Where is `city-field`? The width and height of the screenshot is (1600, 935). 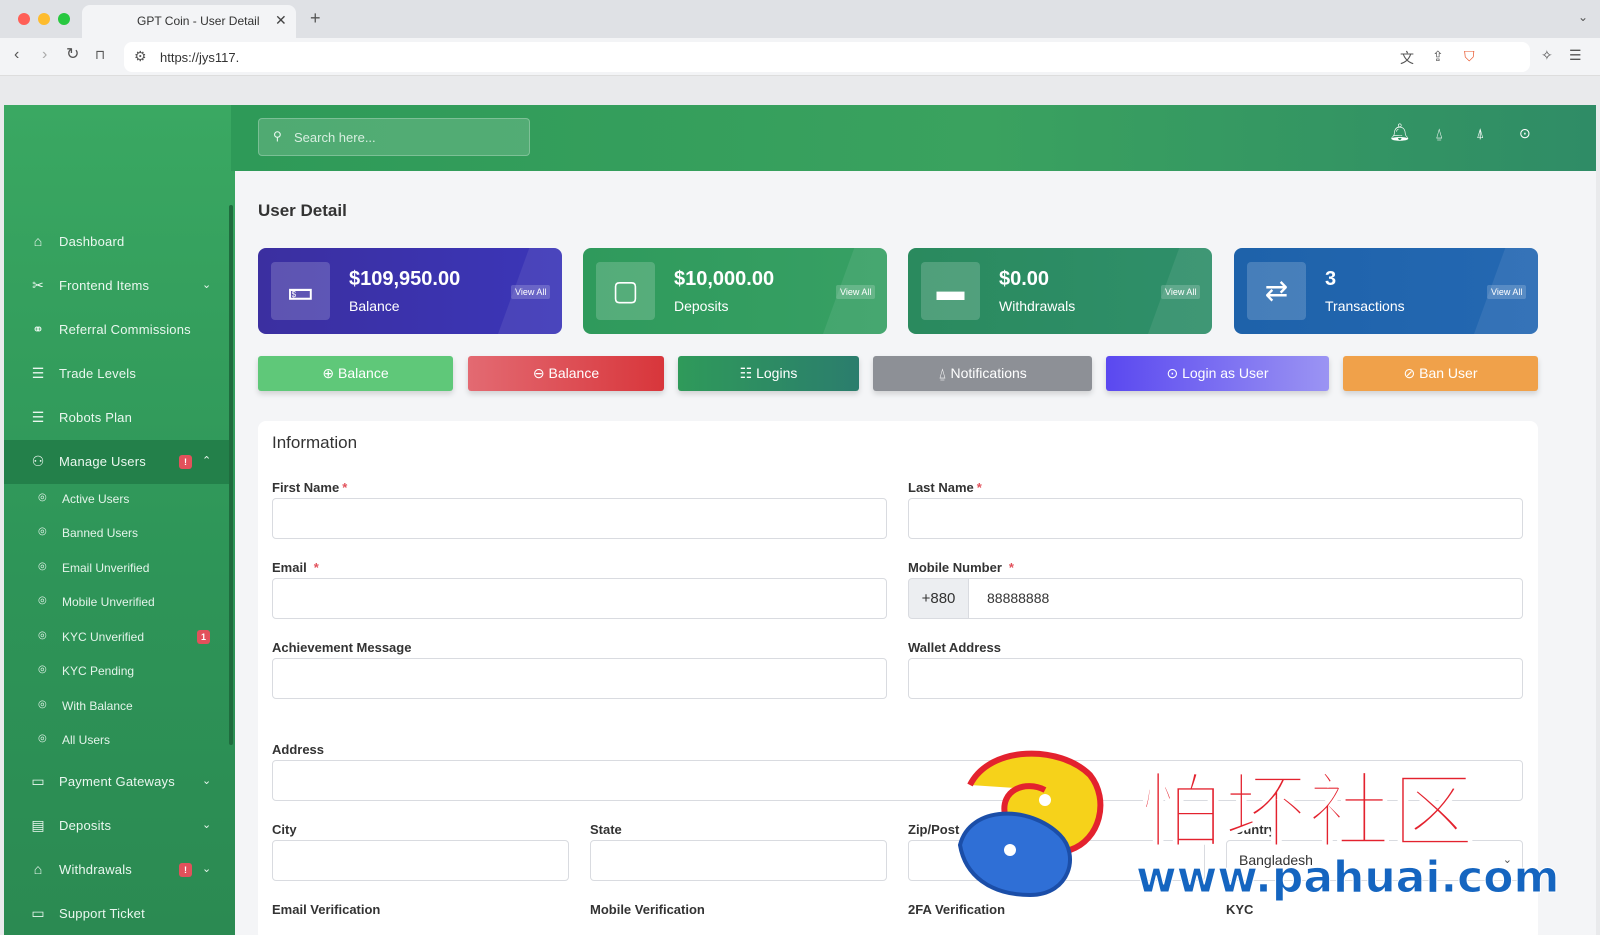
city-field is located at coordinates (420, 860).